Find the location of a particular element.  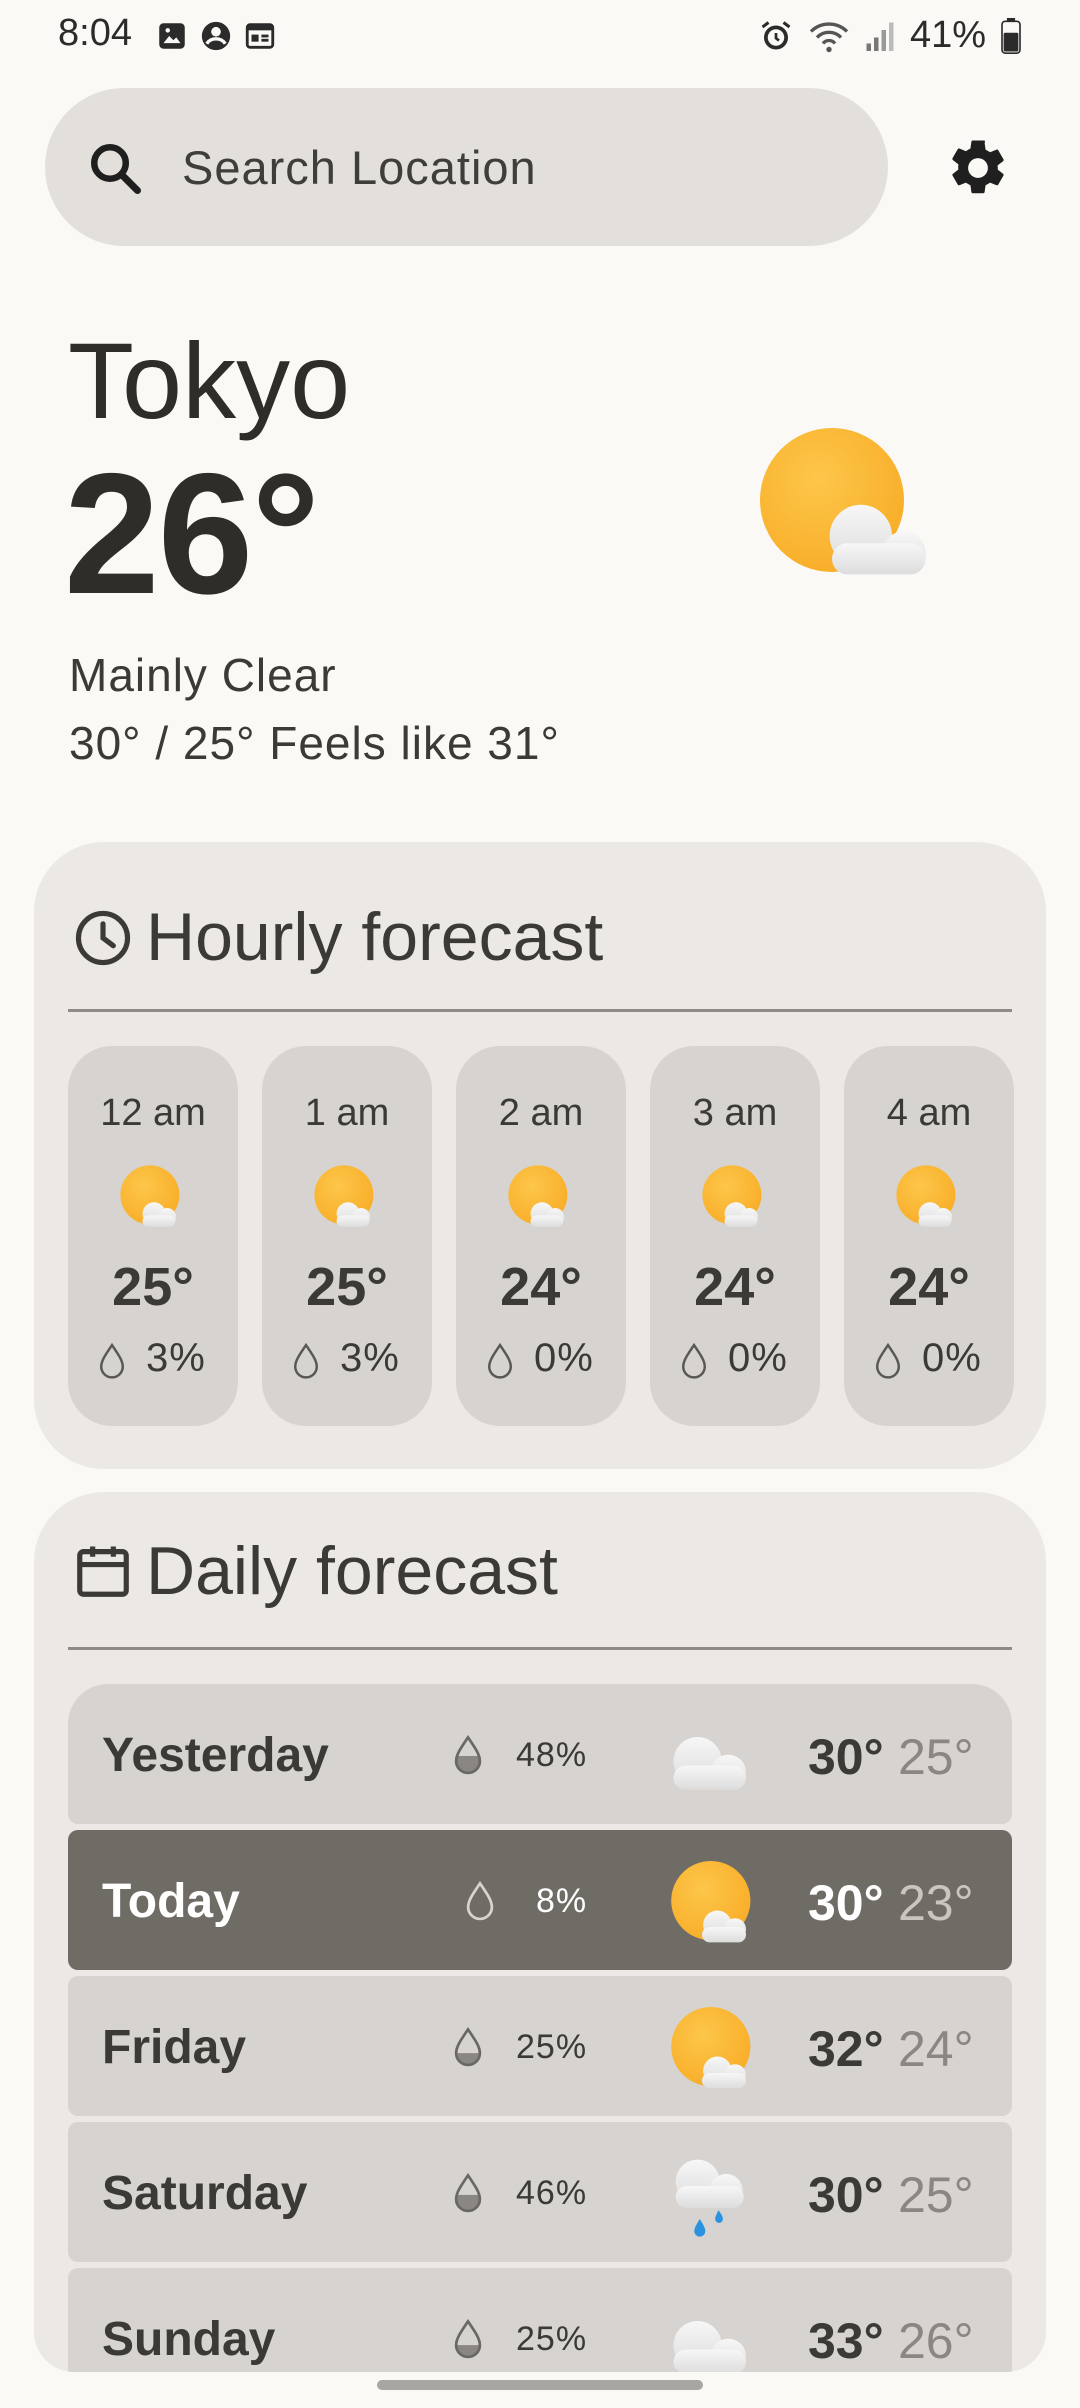

day-precipitation: 46% is located at coordinates (552, 2193).